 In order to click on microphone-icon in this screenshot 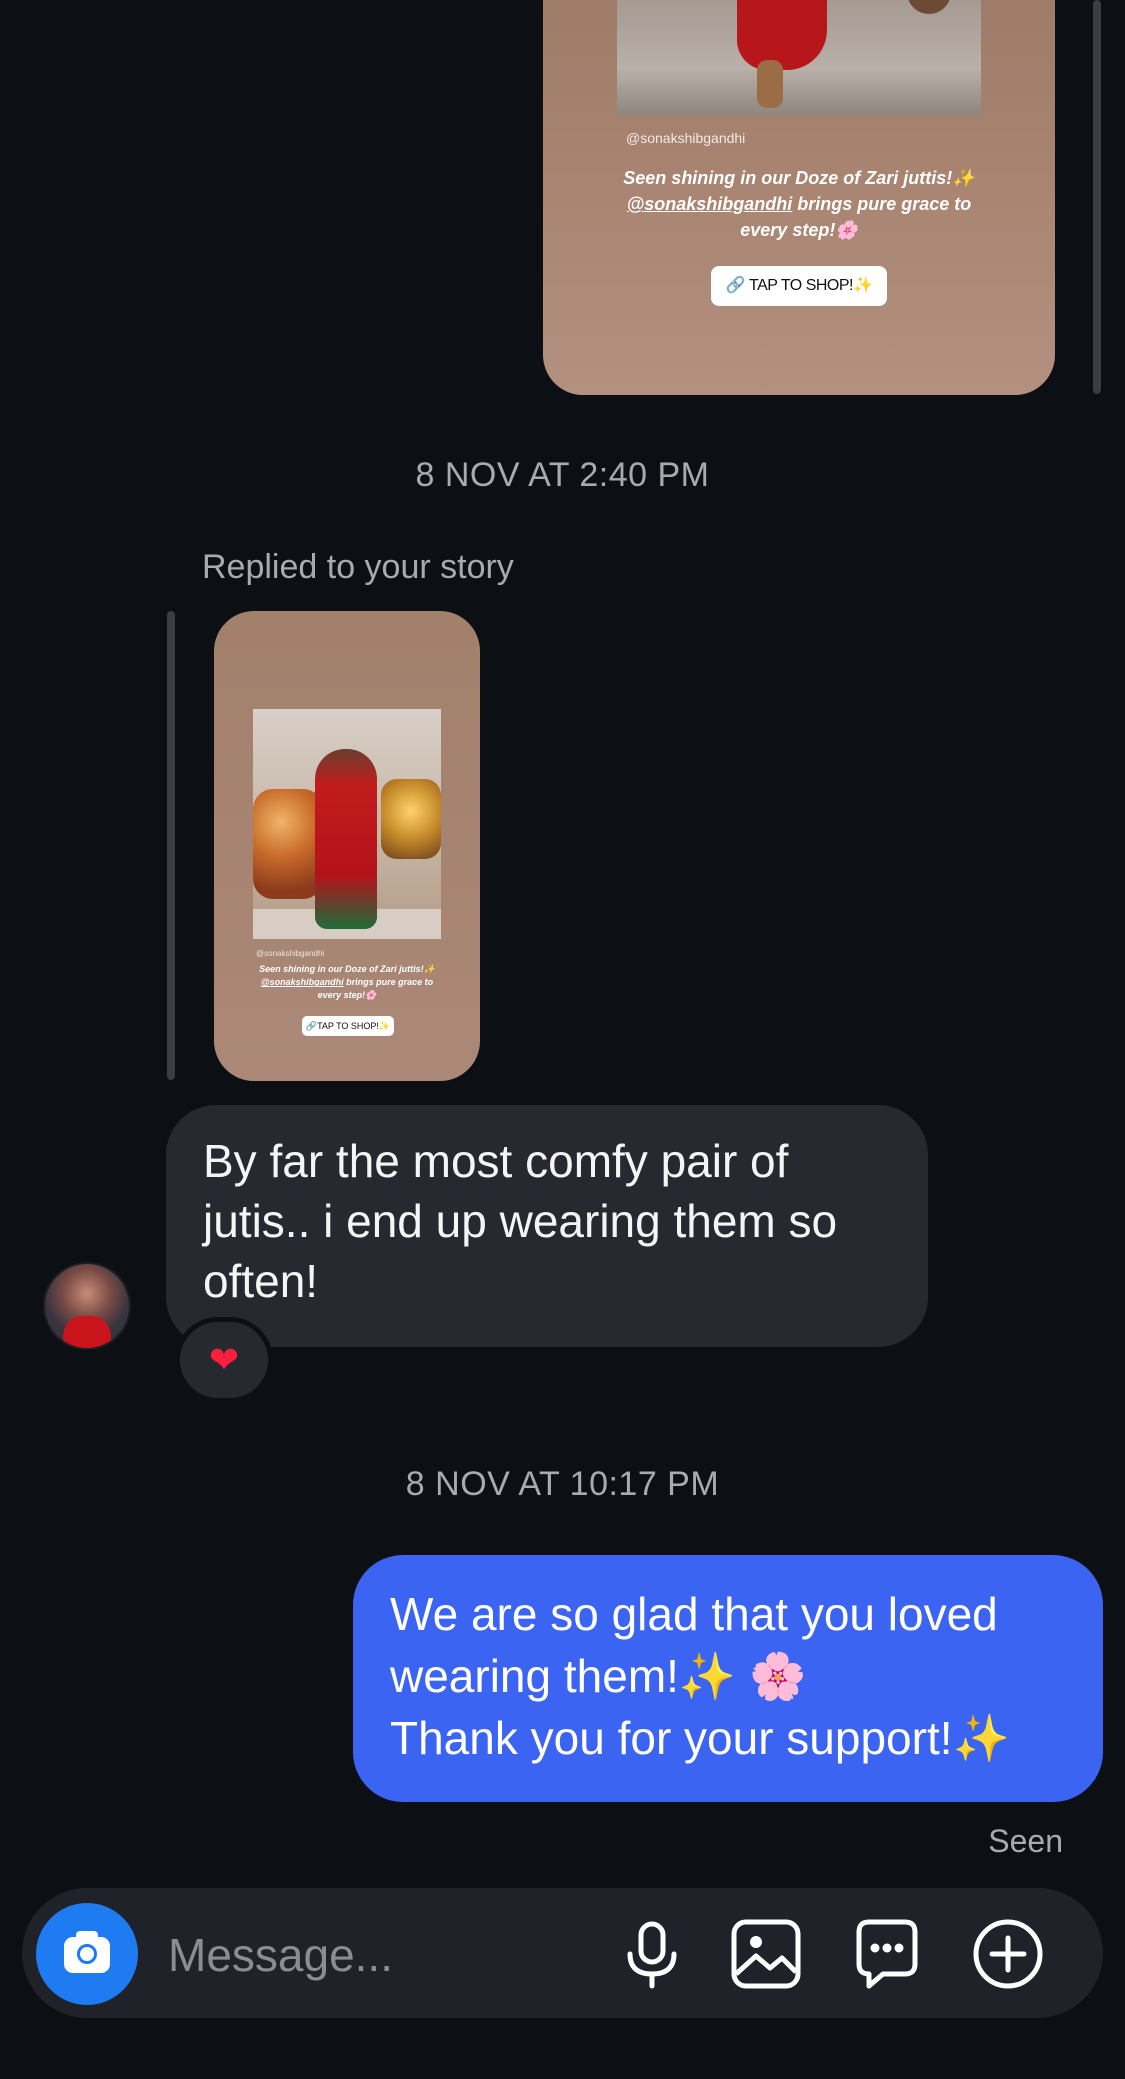, I will do `click(652, 1955)`.